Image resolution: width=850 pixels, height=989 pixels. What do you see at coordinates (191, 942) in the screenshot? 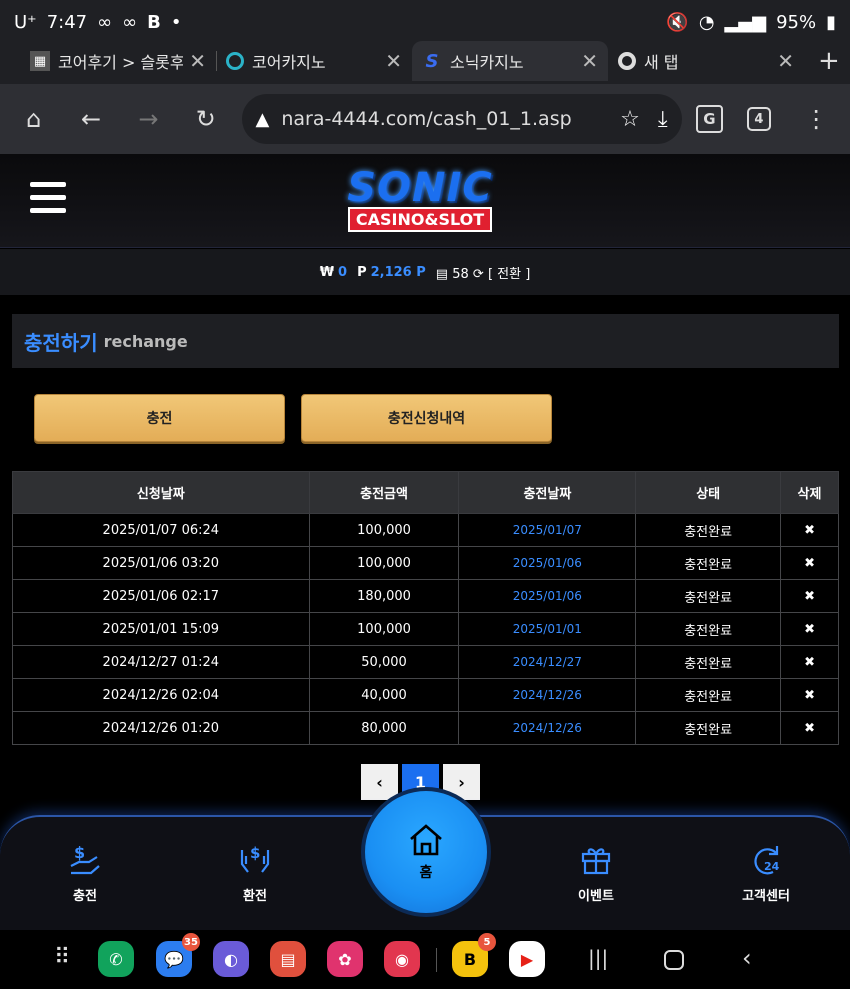
I see `messages-badge: 35` at bounding box center [191, 942].